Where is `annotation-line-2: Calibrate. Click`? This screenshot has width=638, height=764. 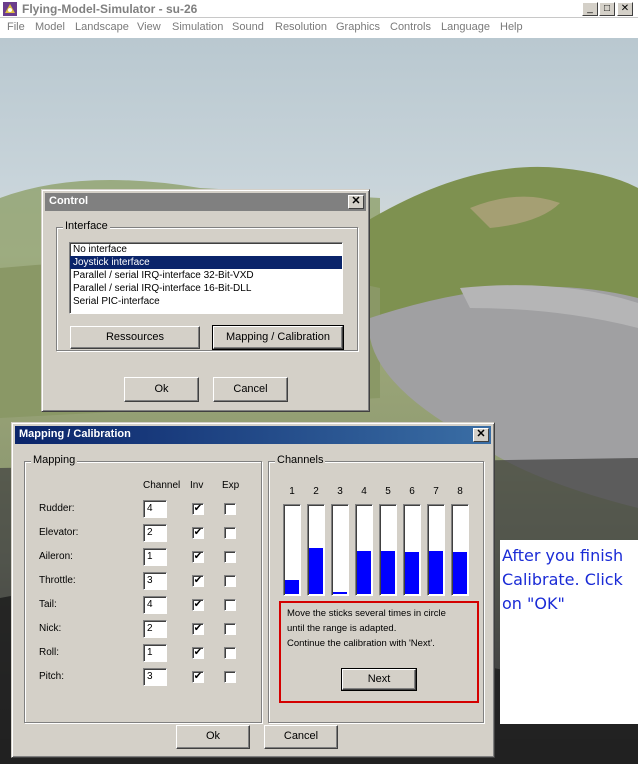 annotation-line-2: Calibrate. Click is located at coordinates (562, 579).